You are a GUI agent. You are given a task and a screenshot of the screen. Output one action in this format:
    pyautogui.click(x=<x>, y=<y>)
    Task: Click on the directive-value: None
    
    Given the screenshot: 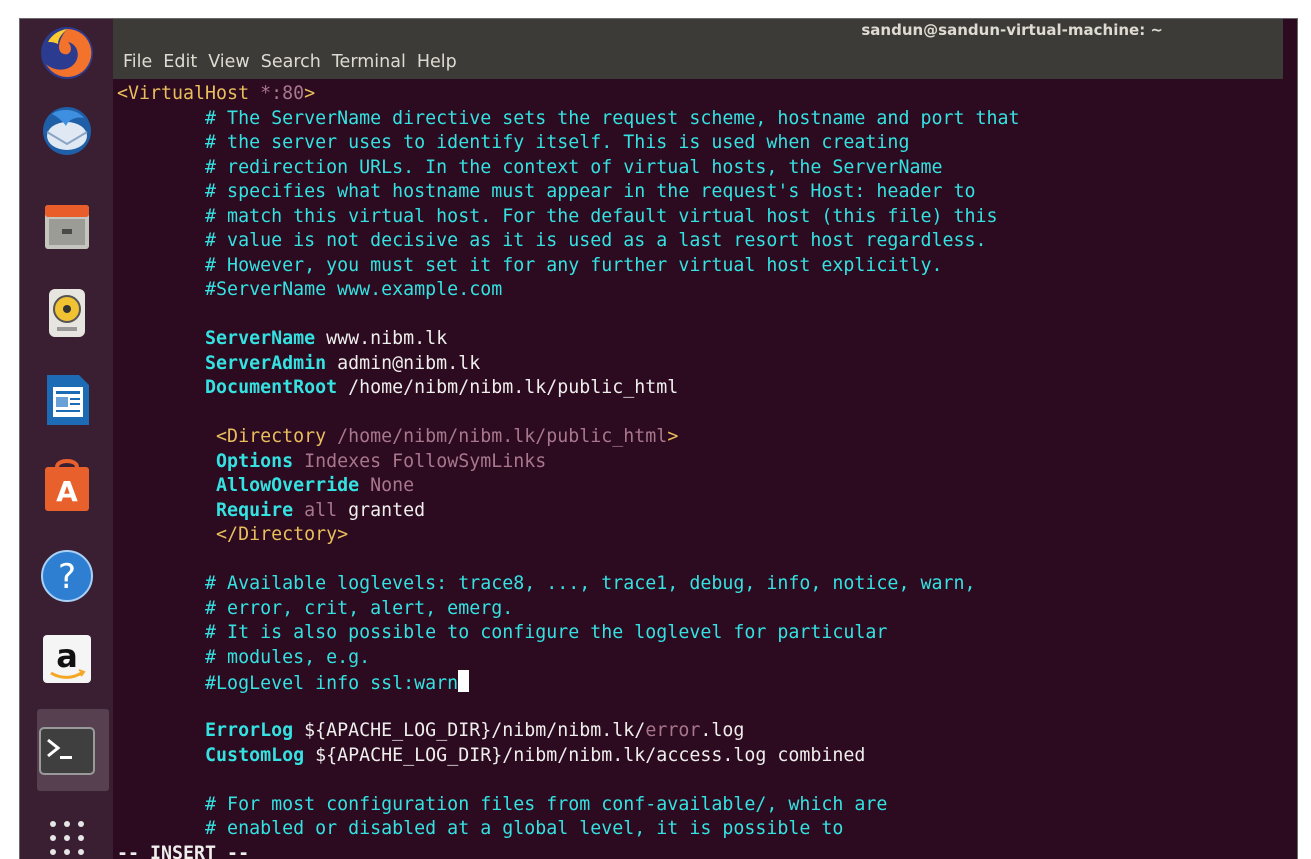 What is the action you would take?
    pyautogui.click(x=387, y=485)
    